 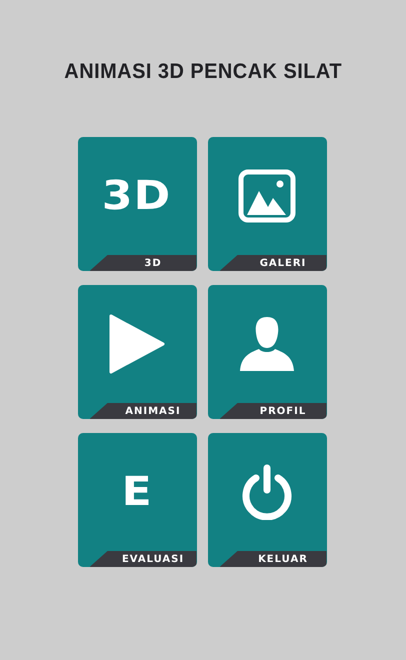 I want to click on app-title: ANIMASI 3D PENCAK SILAT, so click(x=203, y=72).